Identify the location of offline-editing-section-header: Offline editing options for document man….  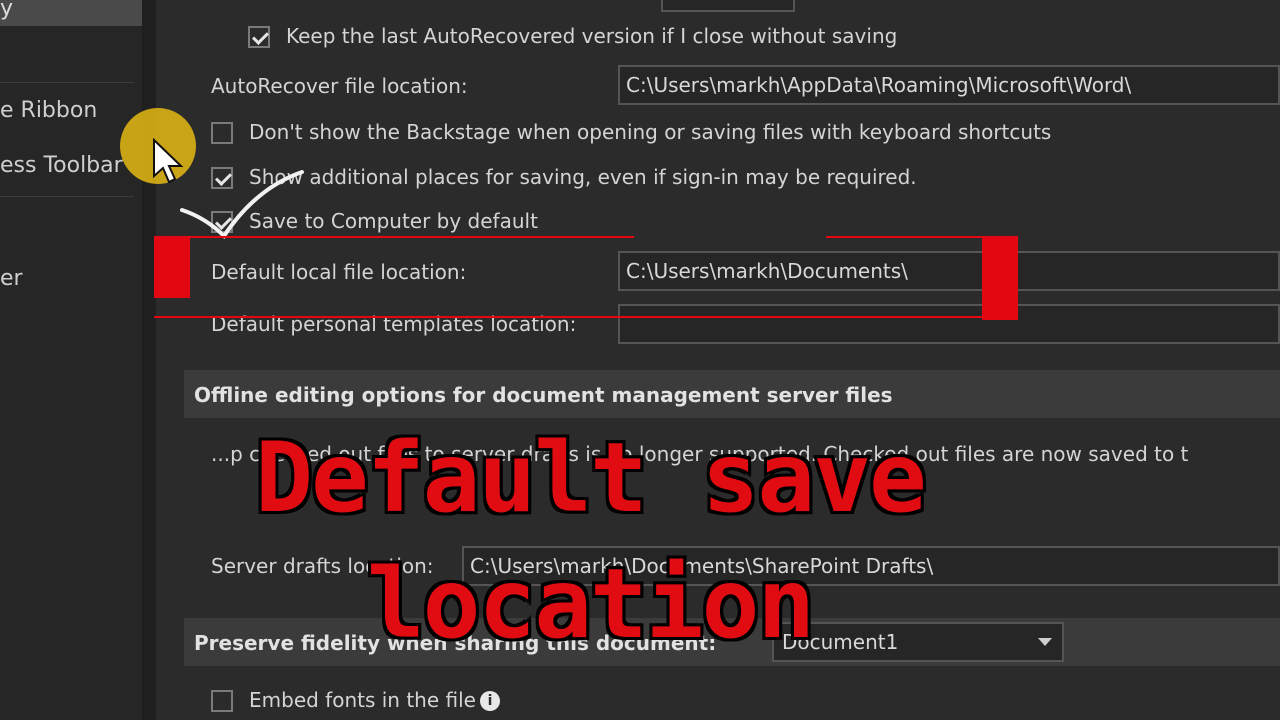
(732, 394).